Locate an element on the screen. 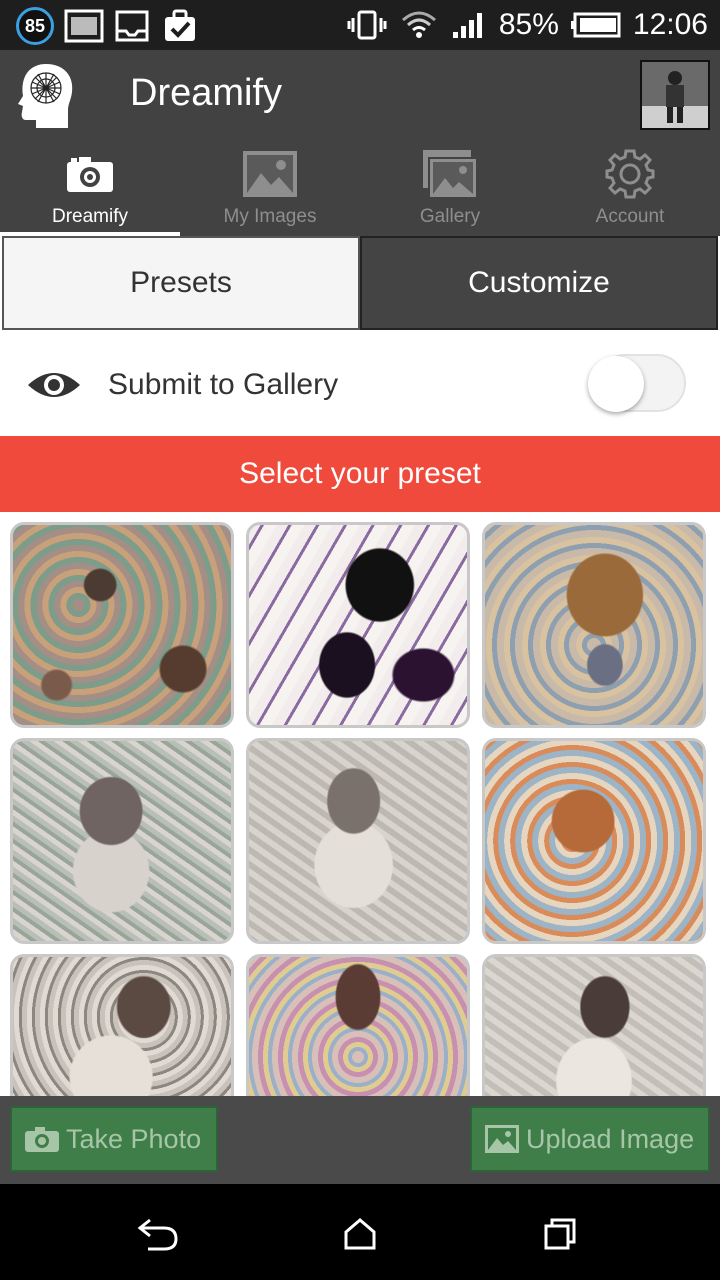  status-bar: 85 85% 12:06 is located at coordinates (360, 25).